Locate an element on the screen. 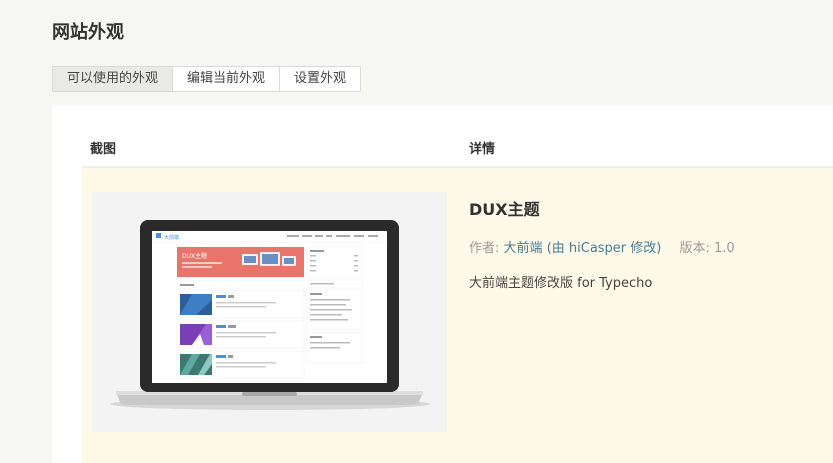  tab-edit-current-theme: 编辑当前外观 is located at coordinates (227, 79).